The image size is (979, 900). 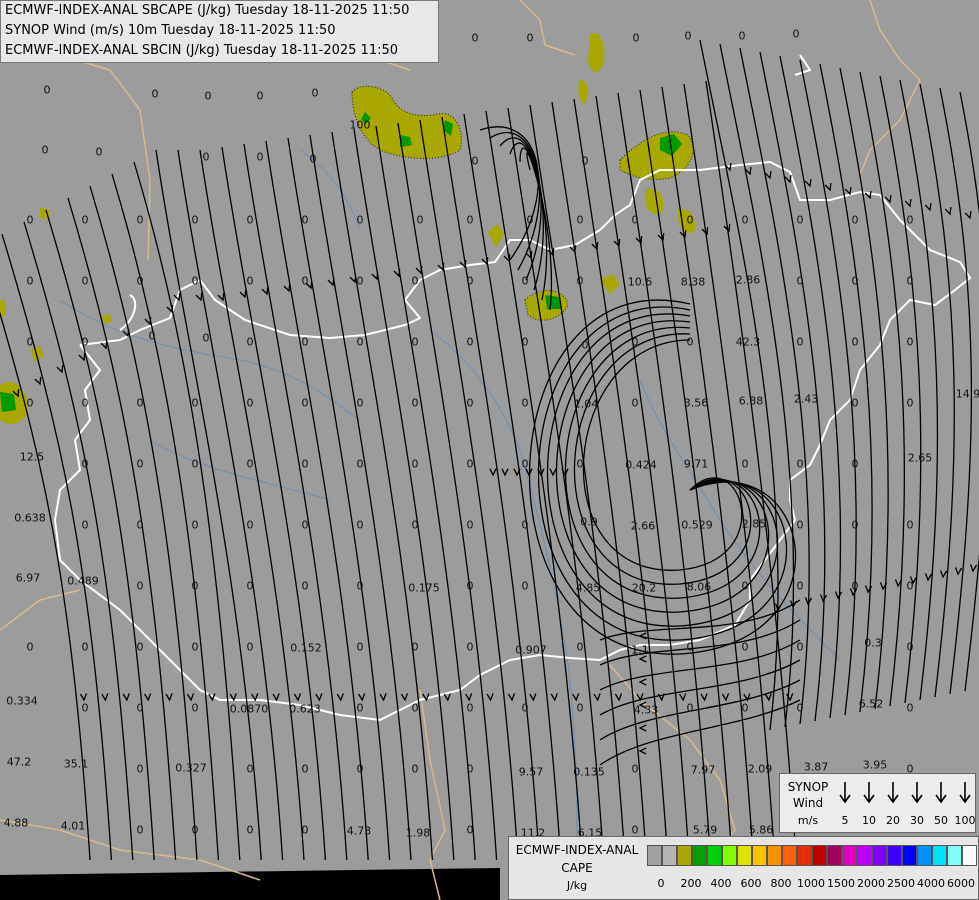 I want to click on map-value-label: 35.1, so click(x=76, y=764).